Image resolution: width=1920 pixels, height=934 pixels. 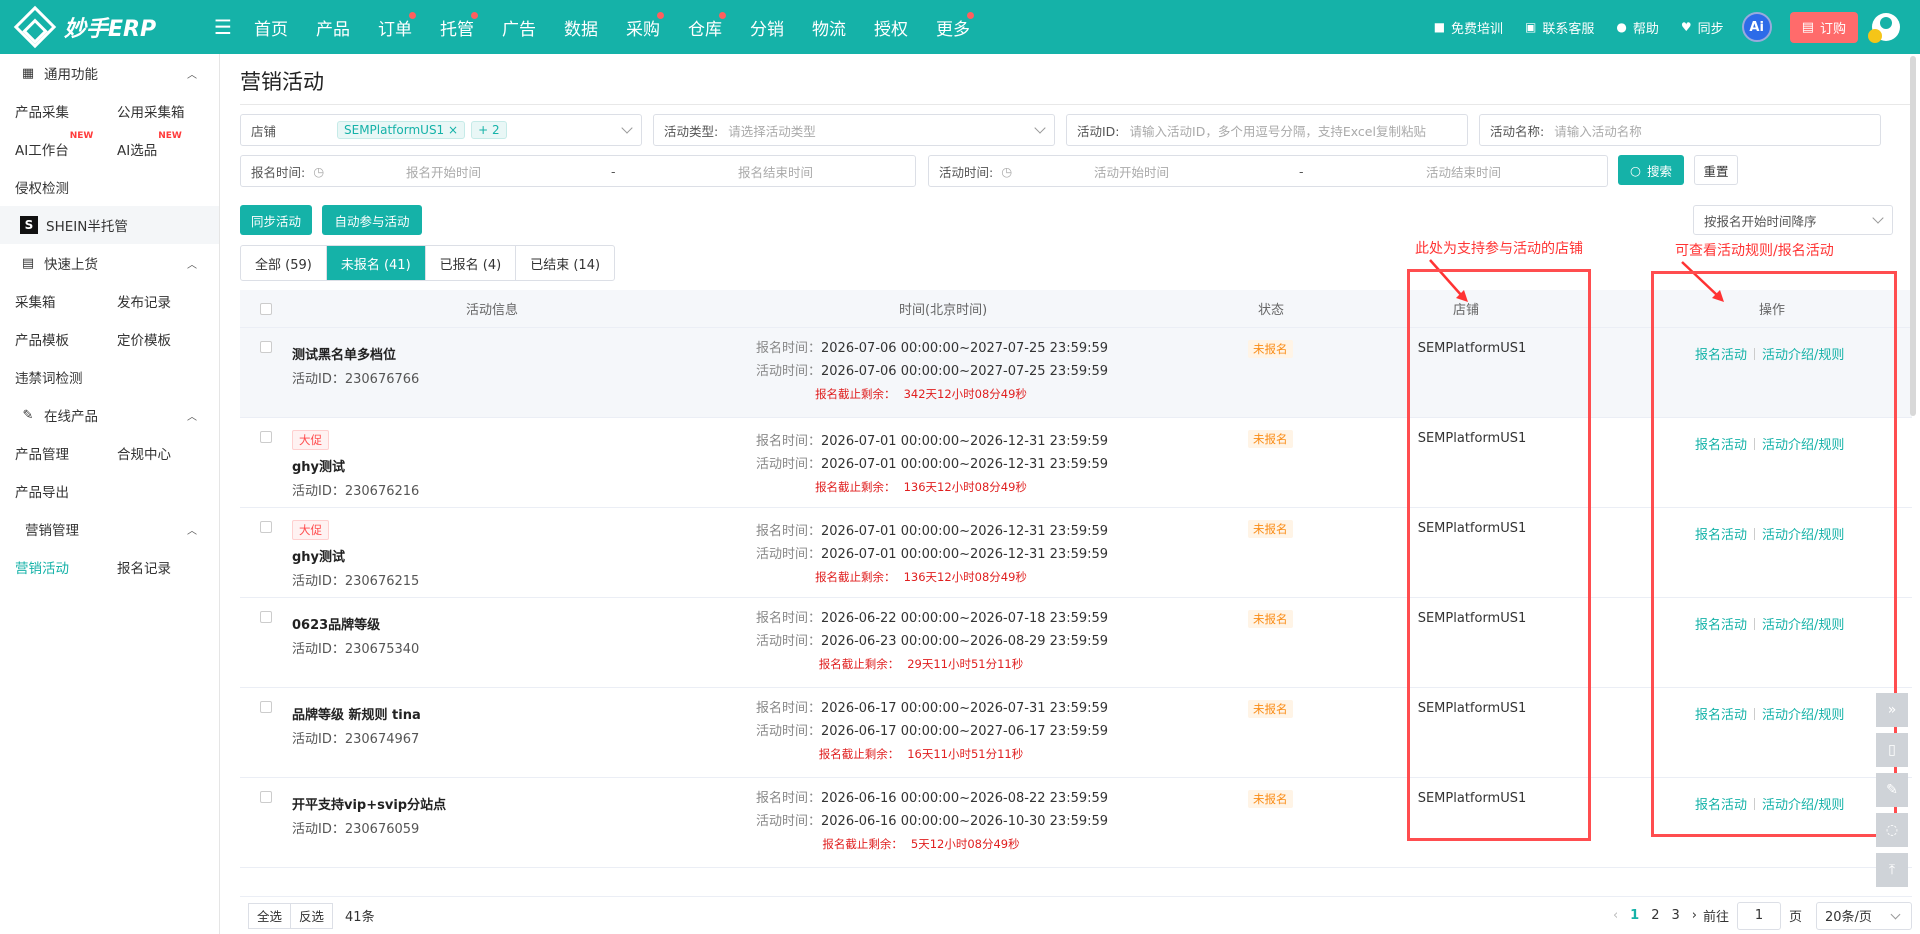 What do you see at coordinates (66, 491) in the screenshot?
I see `sidebar-item-product-export: 产品导出` at bounding box center [66, 491].